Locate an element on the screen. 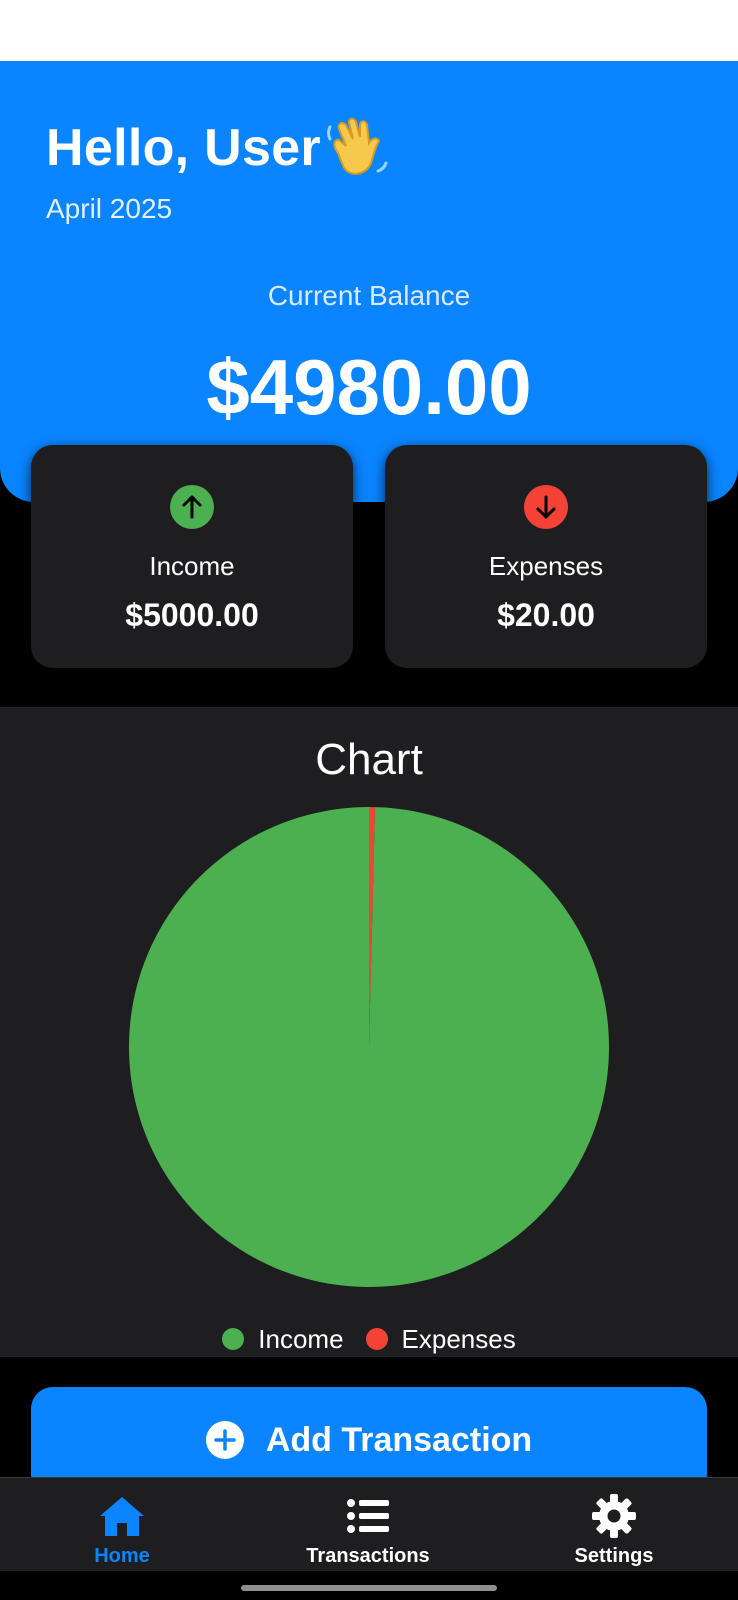 This screenshot has width=738, height=1600. nav-item-settings: Settings is located at coordinates (614, 1524).